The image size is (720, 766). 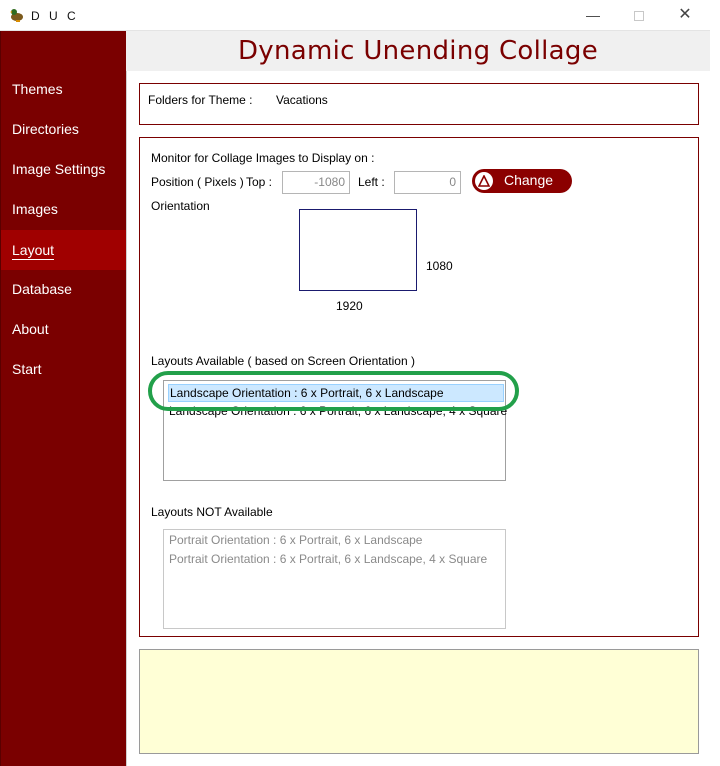 I want to click on theme-panel: Folders for Theme : Vacations, so click(x=419, y=104).